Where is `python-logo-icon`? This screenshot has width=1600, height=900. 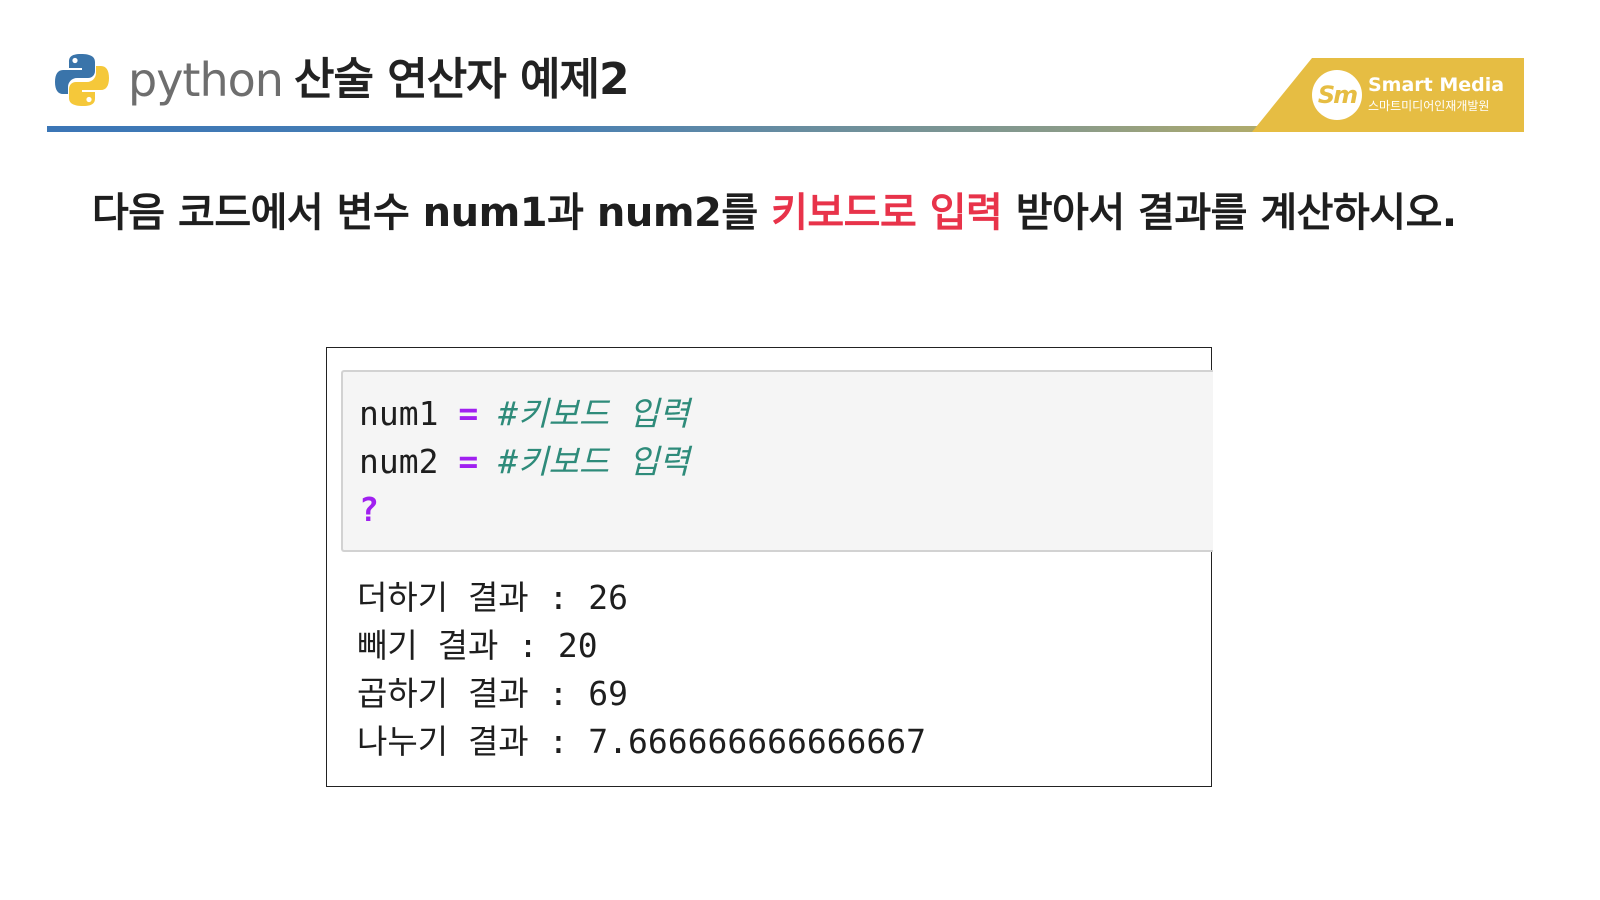 python-logo-icon is located at coordinates (82, 80).